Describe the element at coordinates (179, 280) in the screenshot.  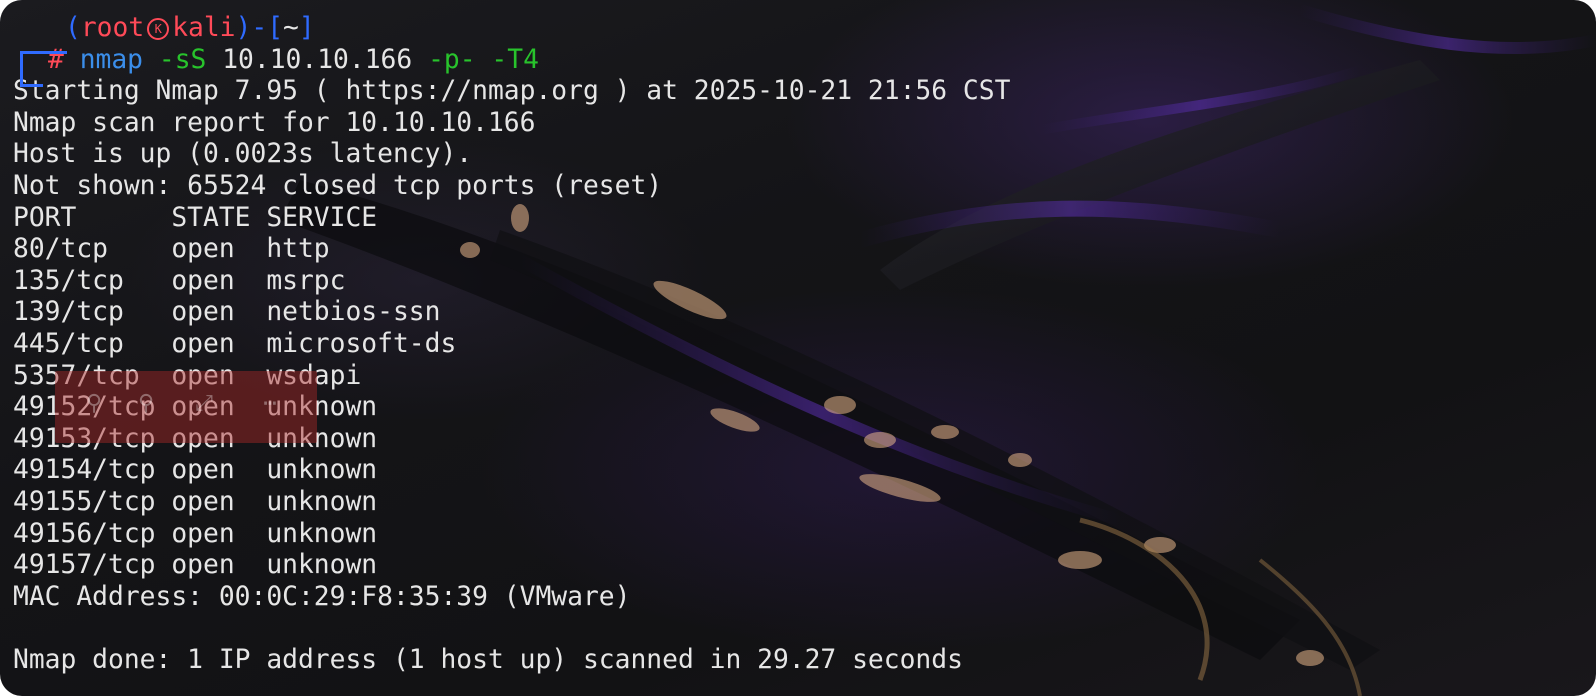
I see `port-row: 135/tcp open msrpc` at that location.